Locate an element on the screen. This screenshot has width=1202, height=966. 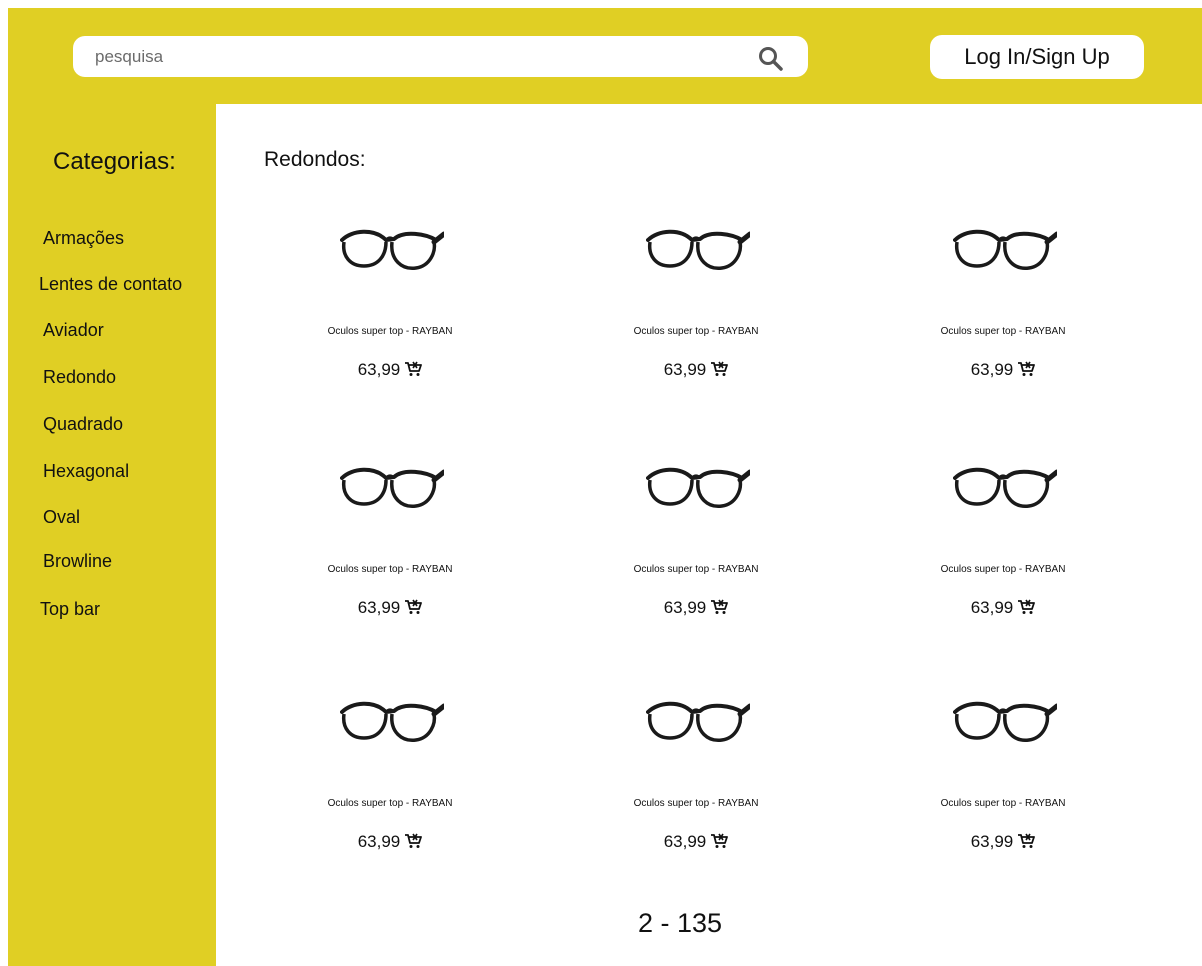
pagination: 2 - 135 is located at coordinates (680, 923).